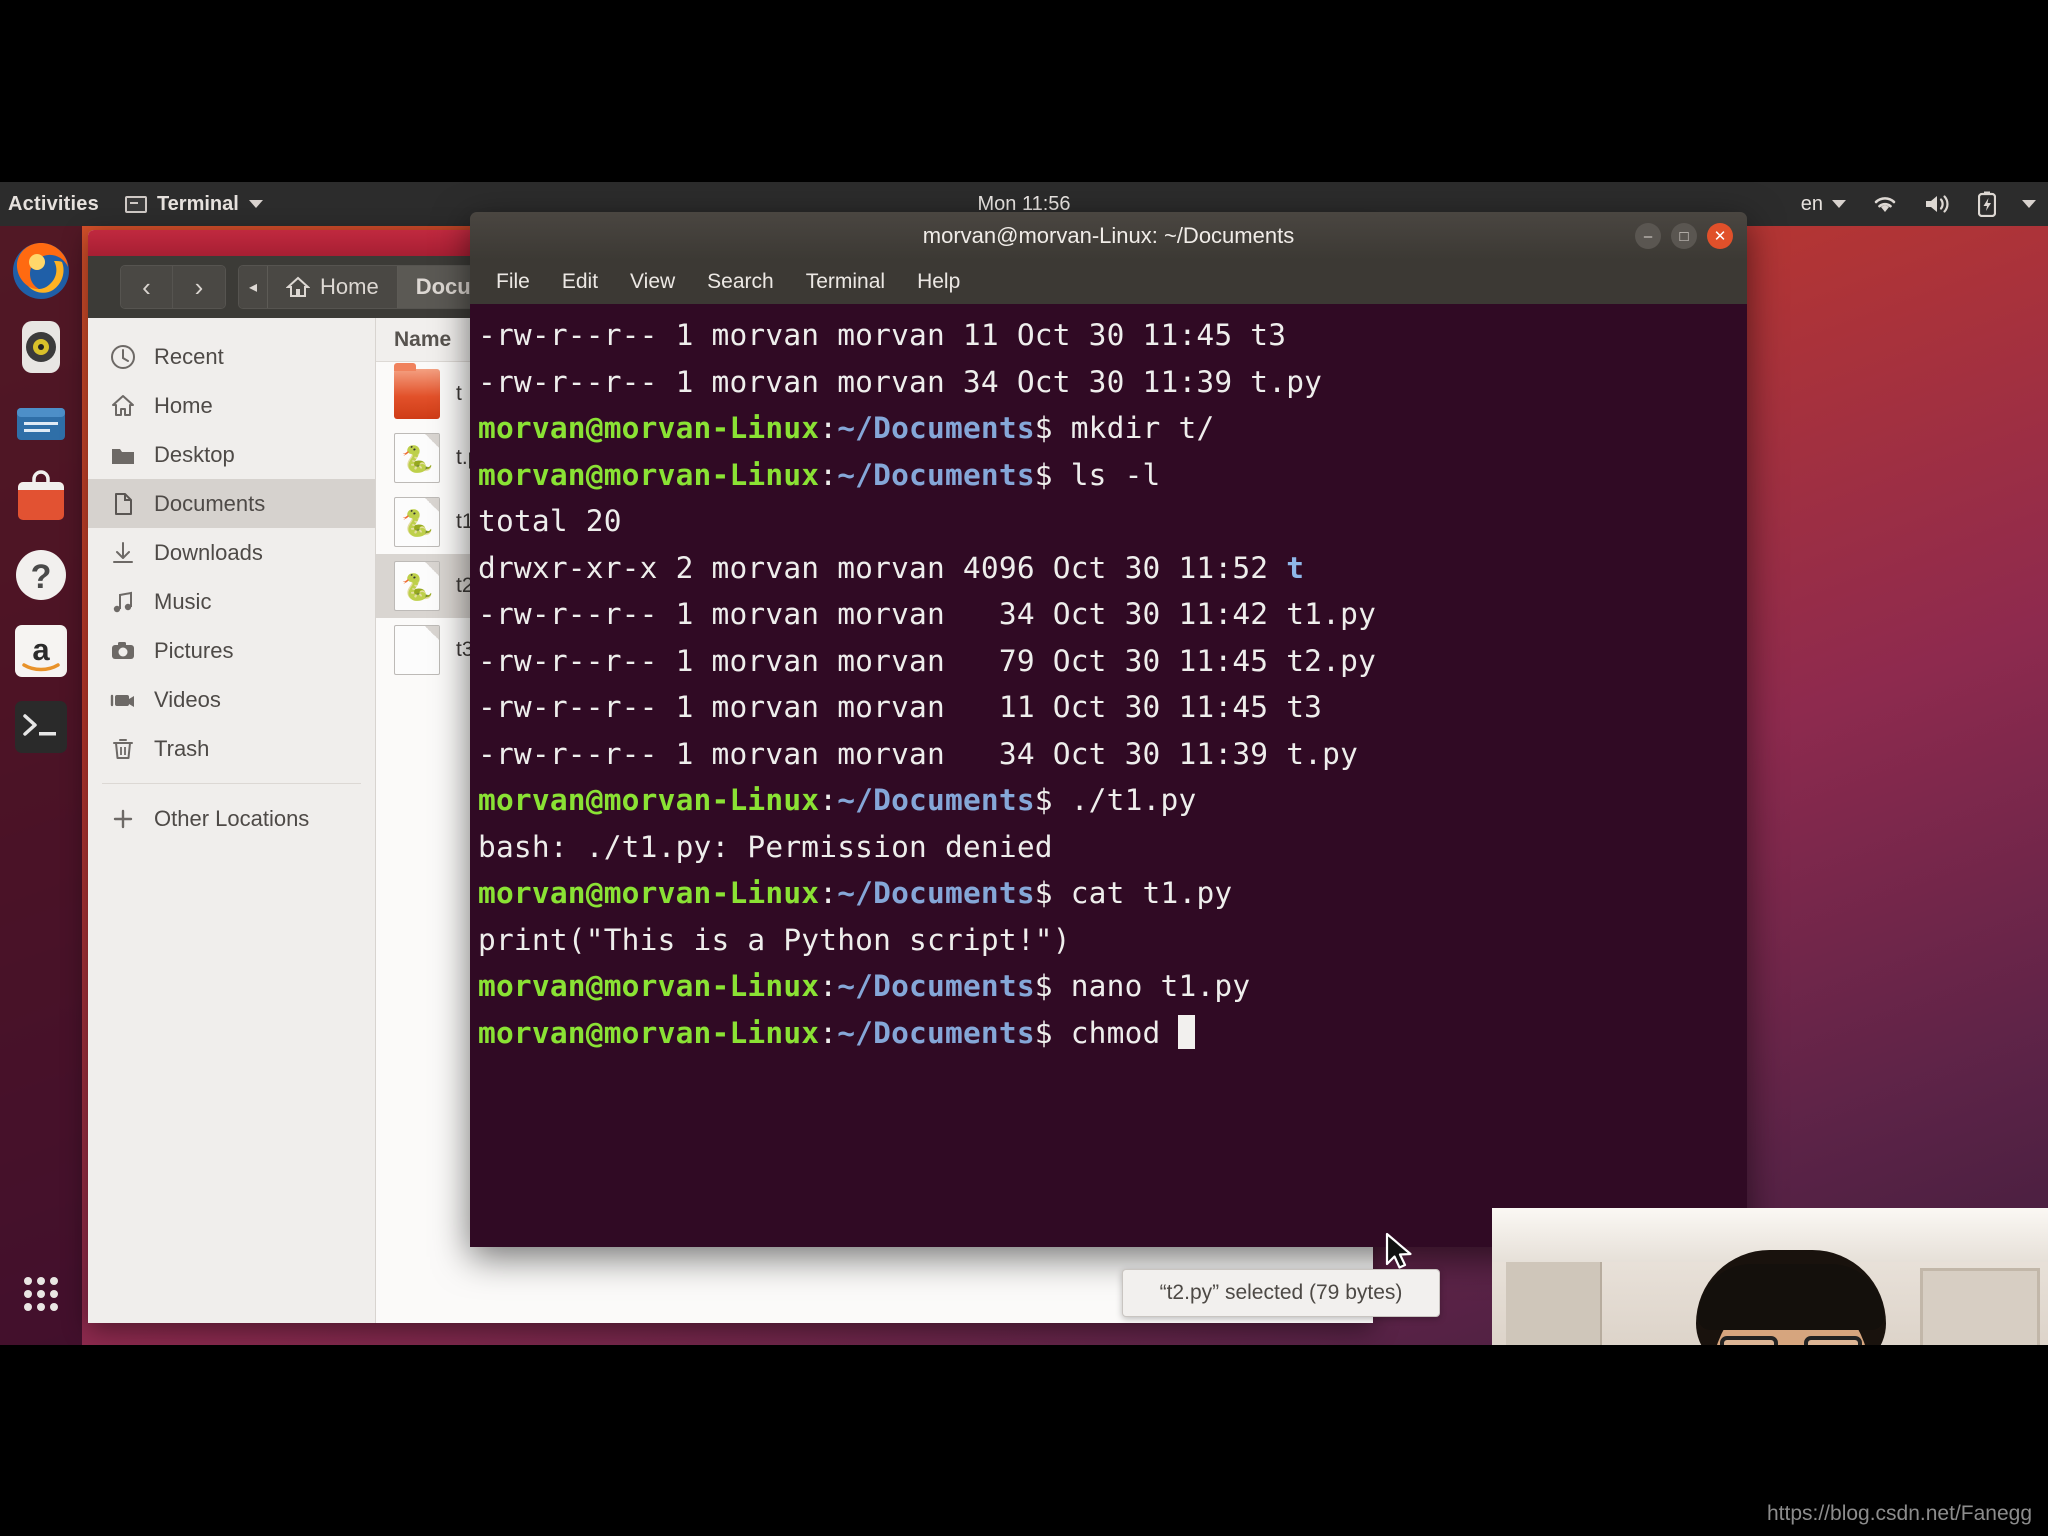 This screenshot has height=1536, width=2048. I want to click on sidebar-item-videos: Videos, so click(231, 699).